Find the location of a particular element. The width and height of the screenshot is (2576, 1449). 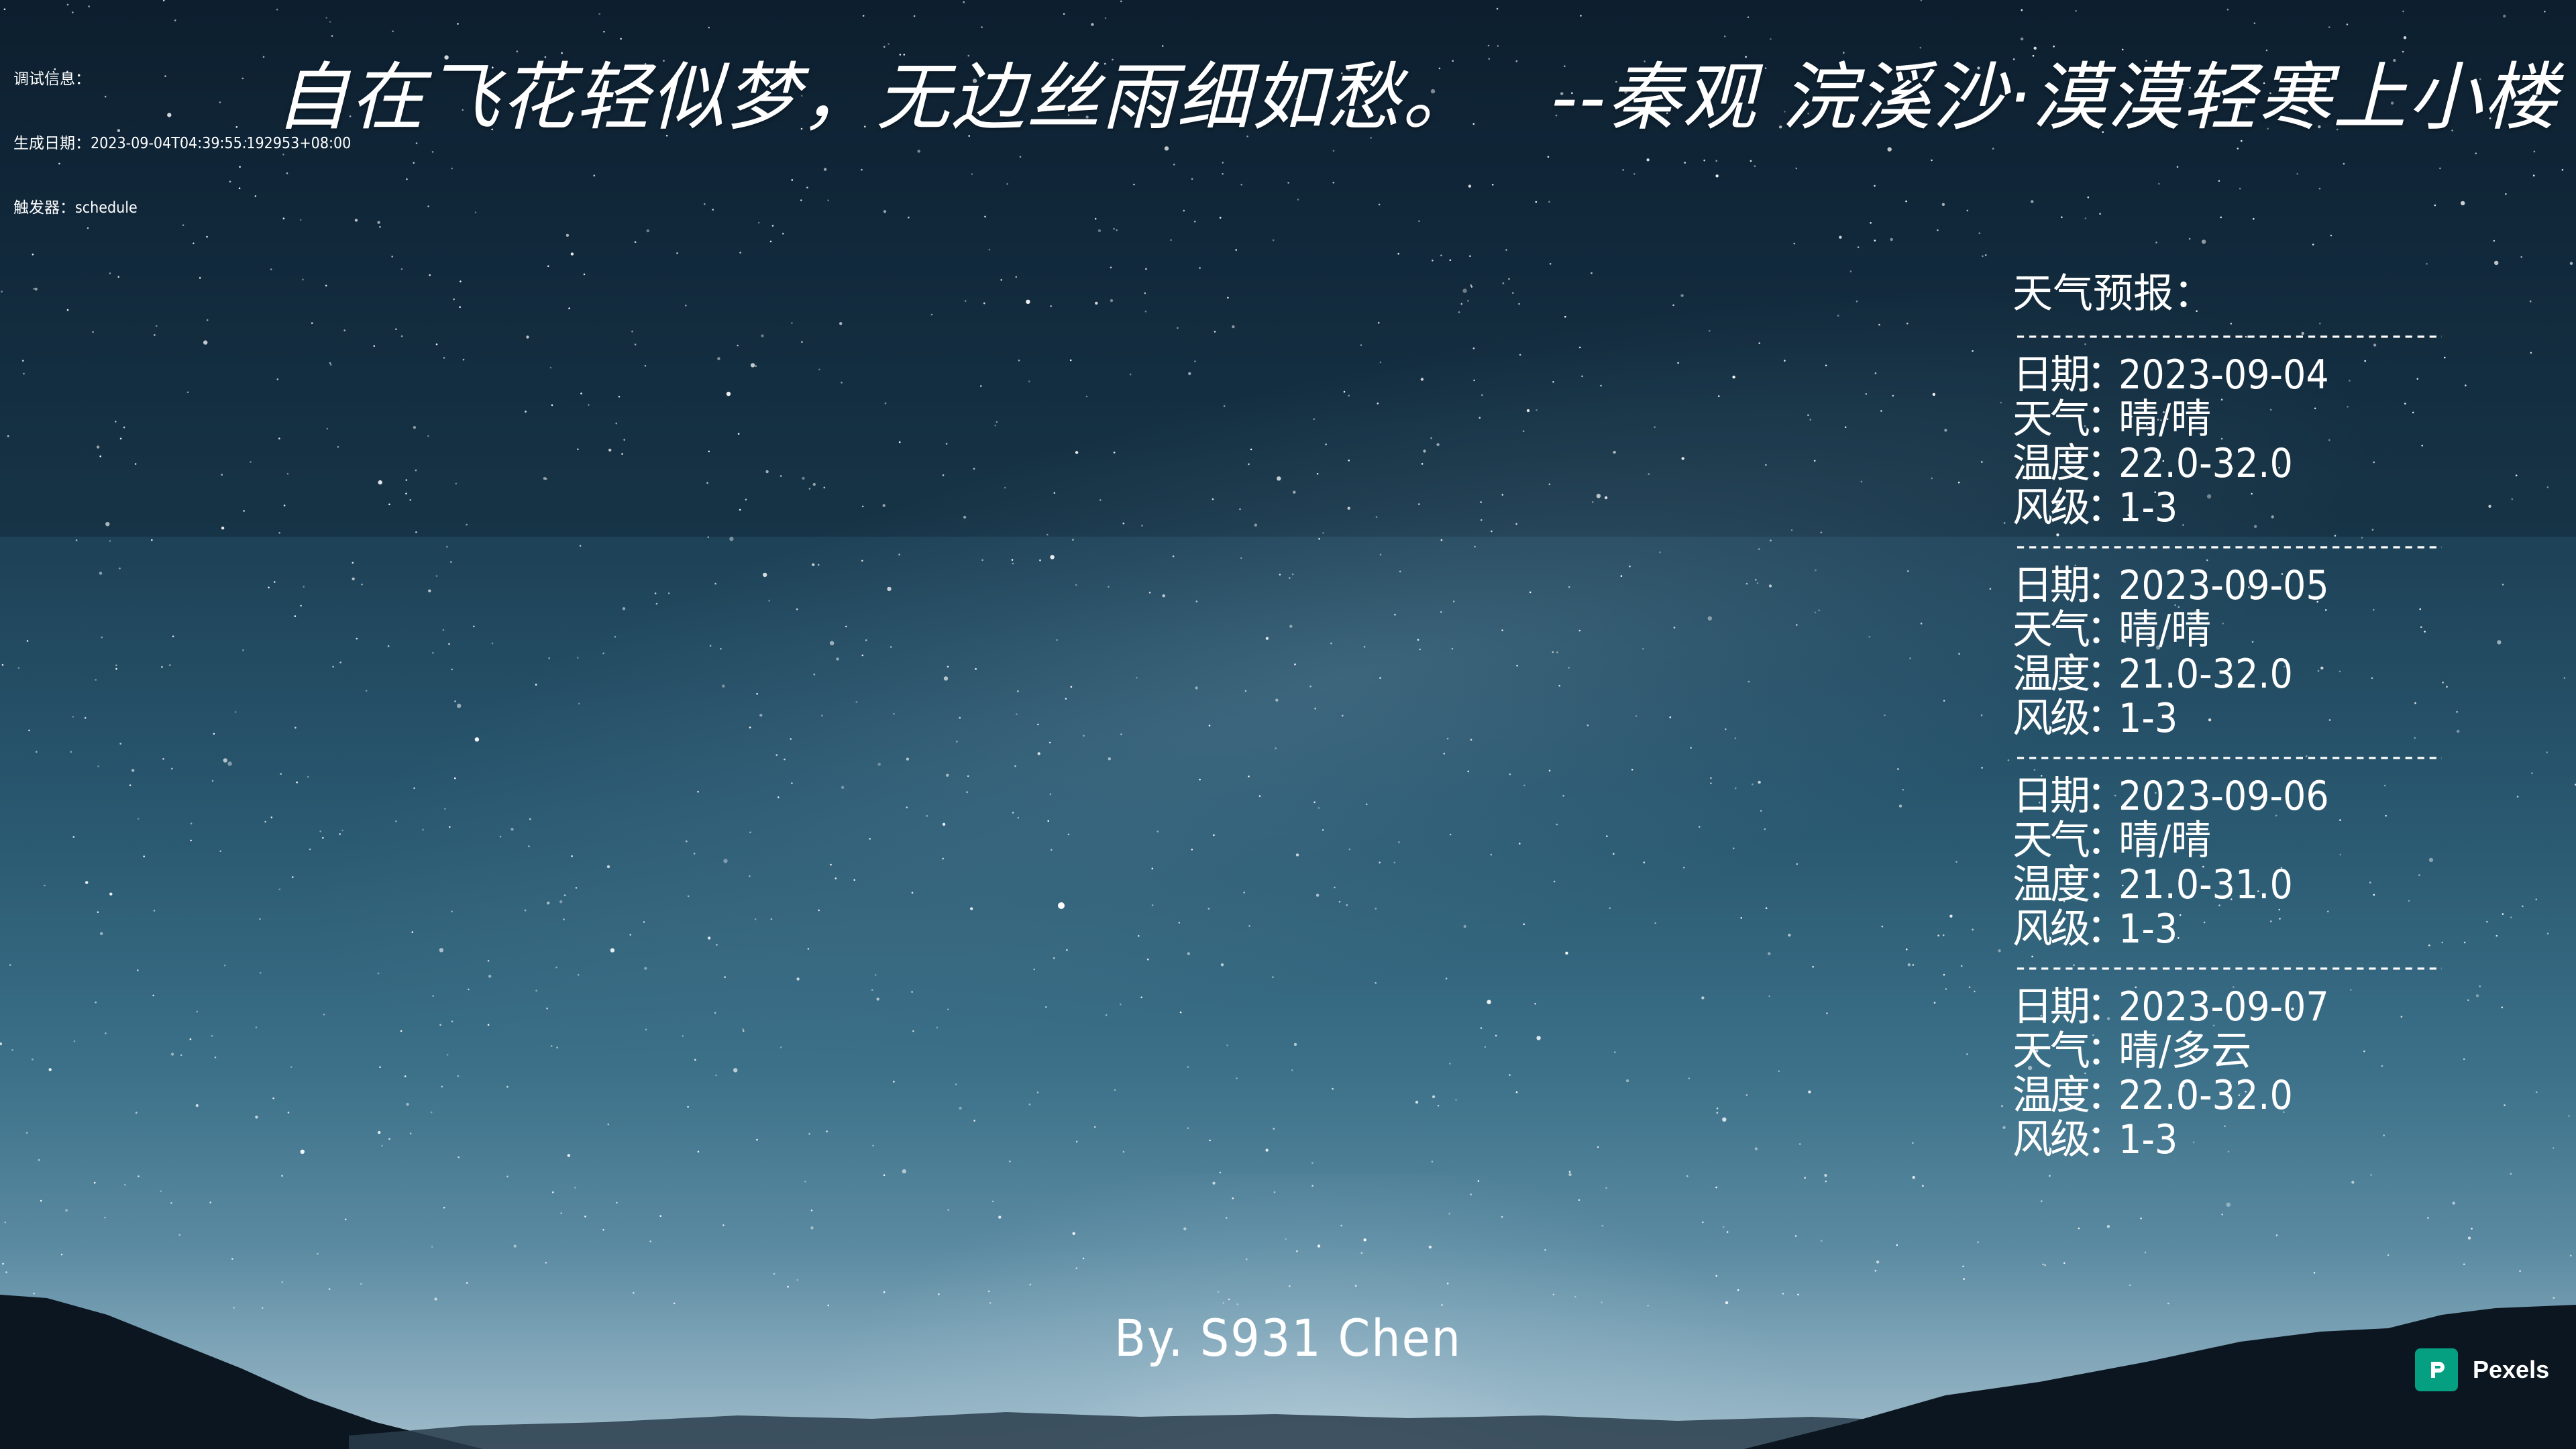

pexels-label: Pexels is located at coordinates (2511, 1369).